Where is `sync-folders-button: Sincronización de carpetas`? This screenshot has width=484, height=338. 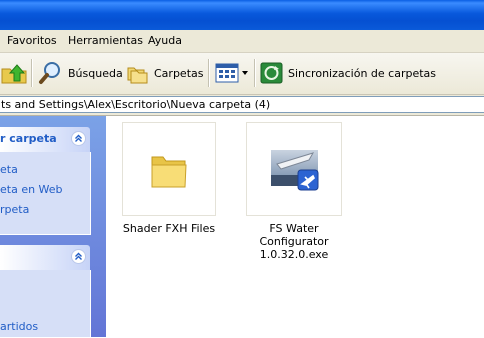 sync-folders-button: Sincronización de carpetas is located at coordinates (348, 73).